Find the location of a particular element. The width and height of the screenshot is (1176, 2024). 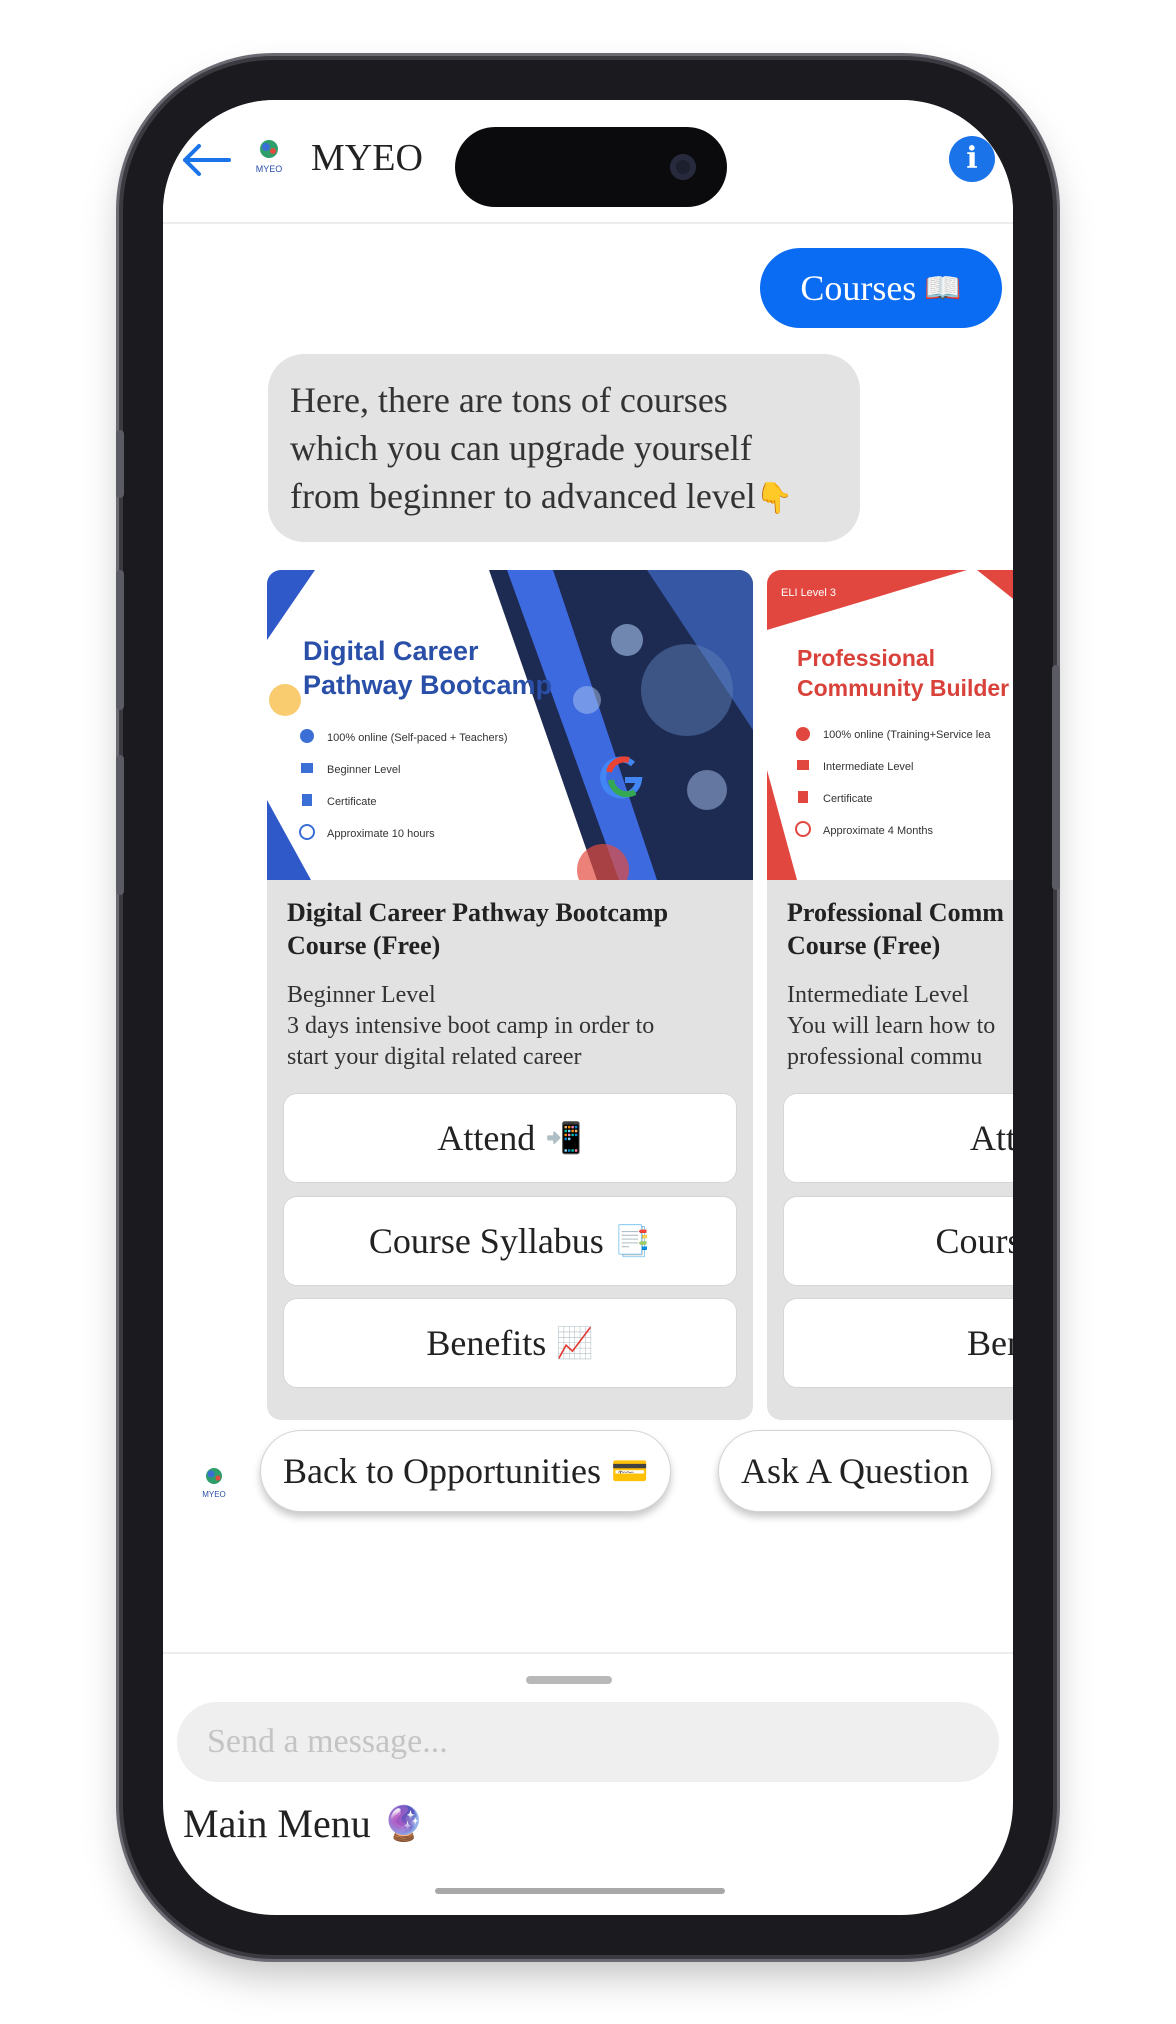

ask-a-question-button: Ask A Question is located at coordinates (855, 1471).